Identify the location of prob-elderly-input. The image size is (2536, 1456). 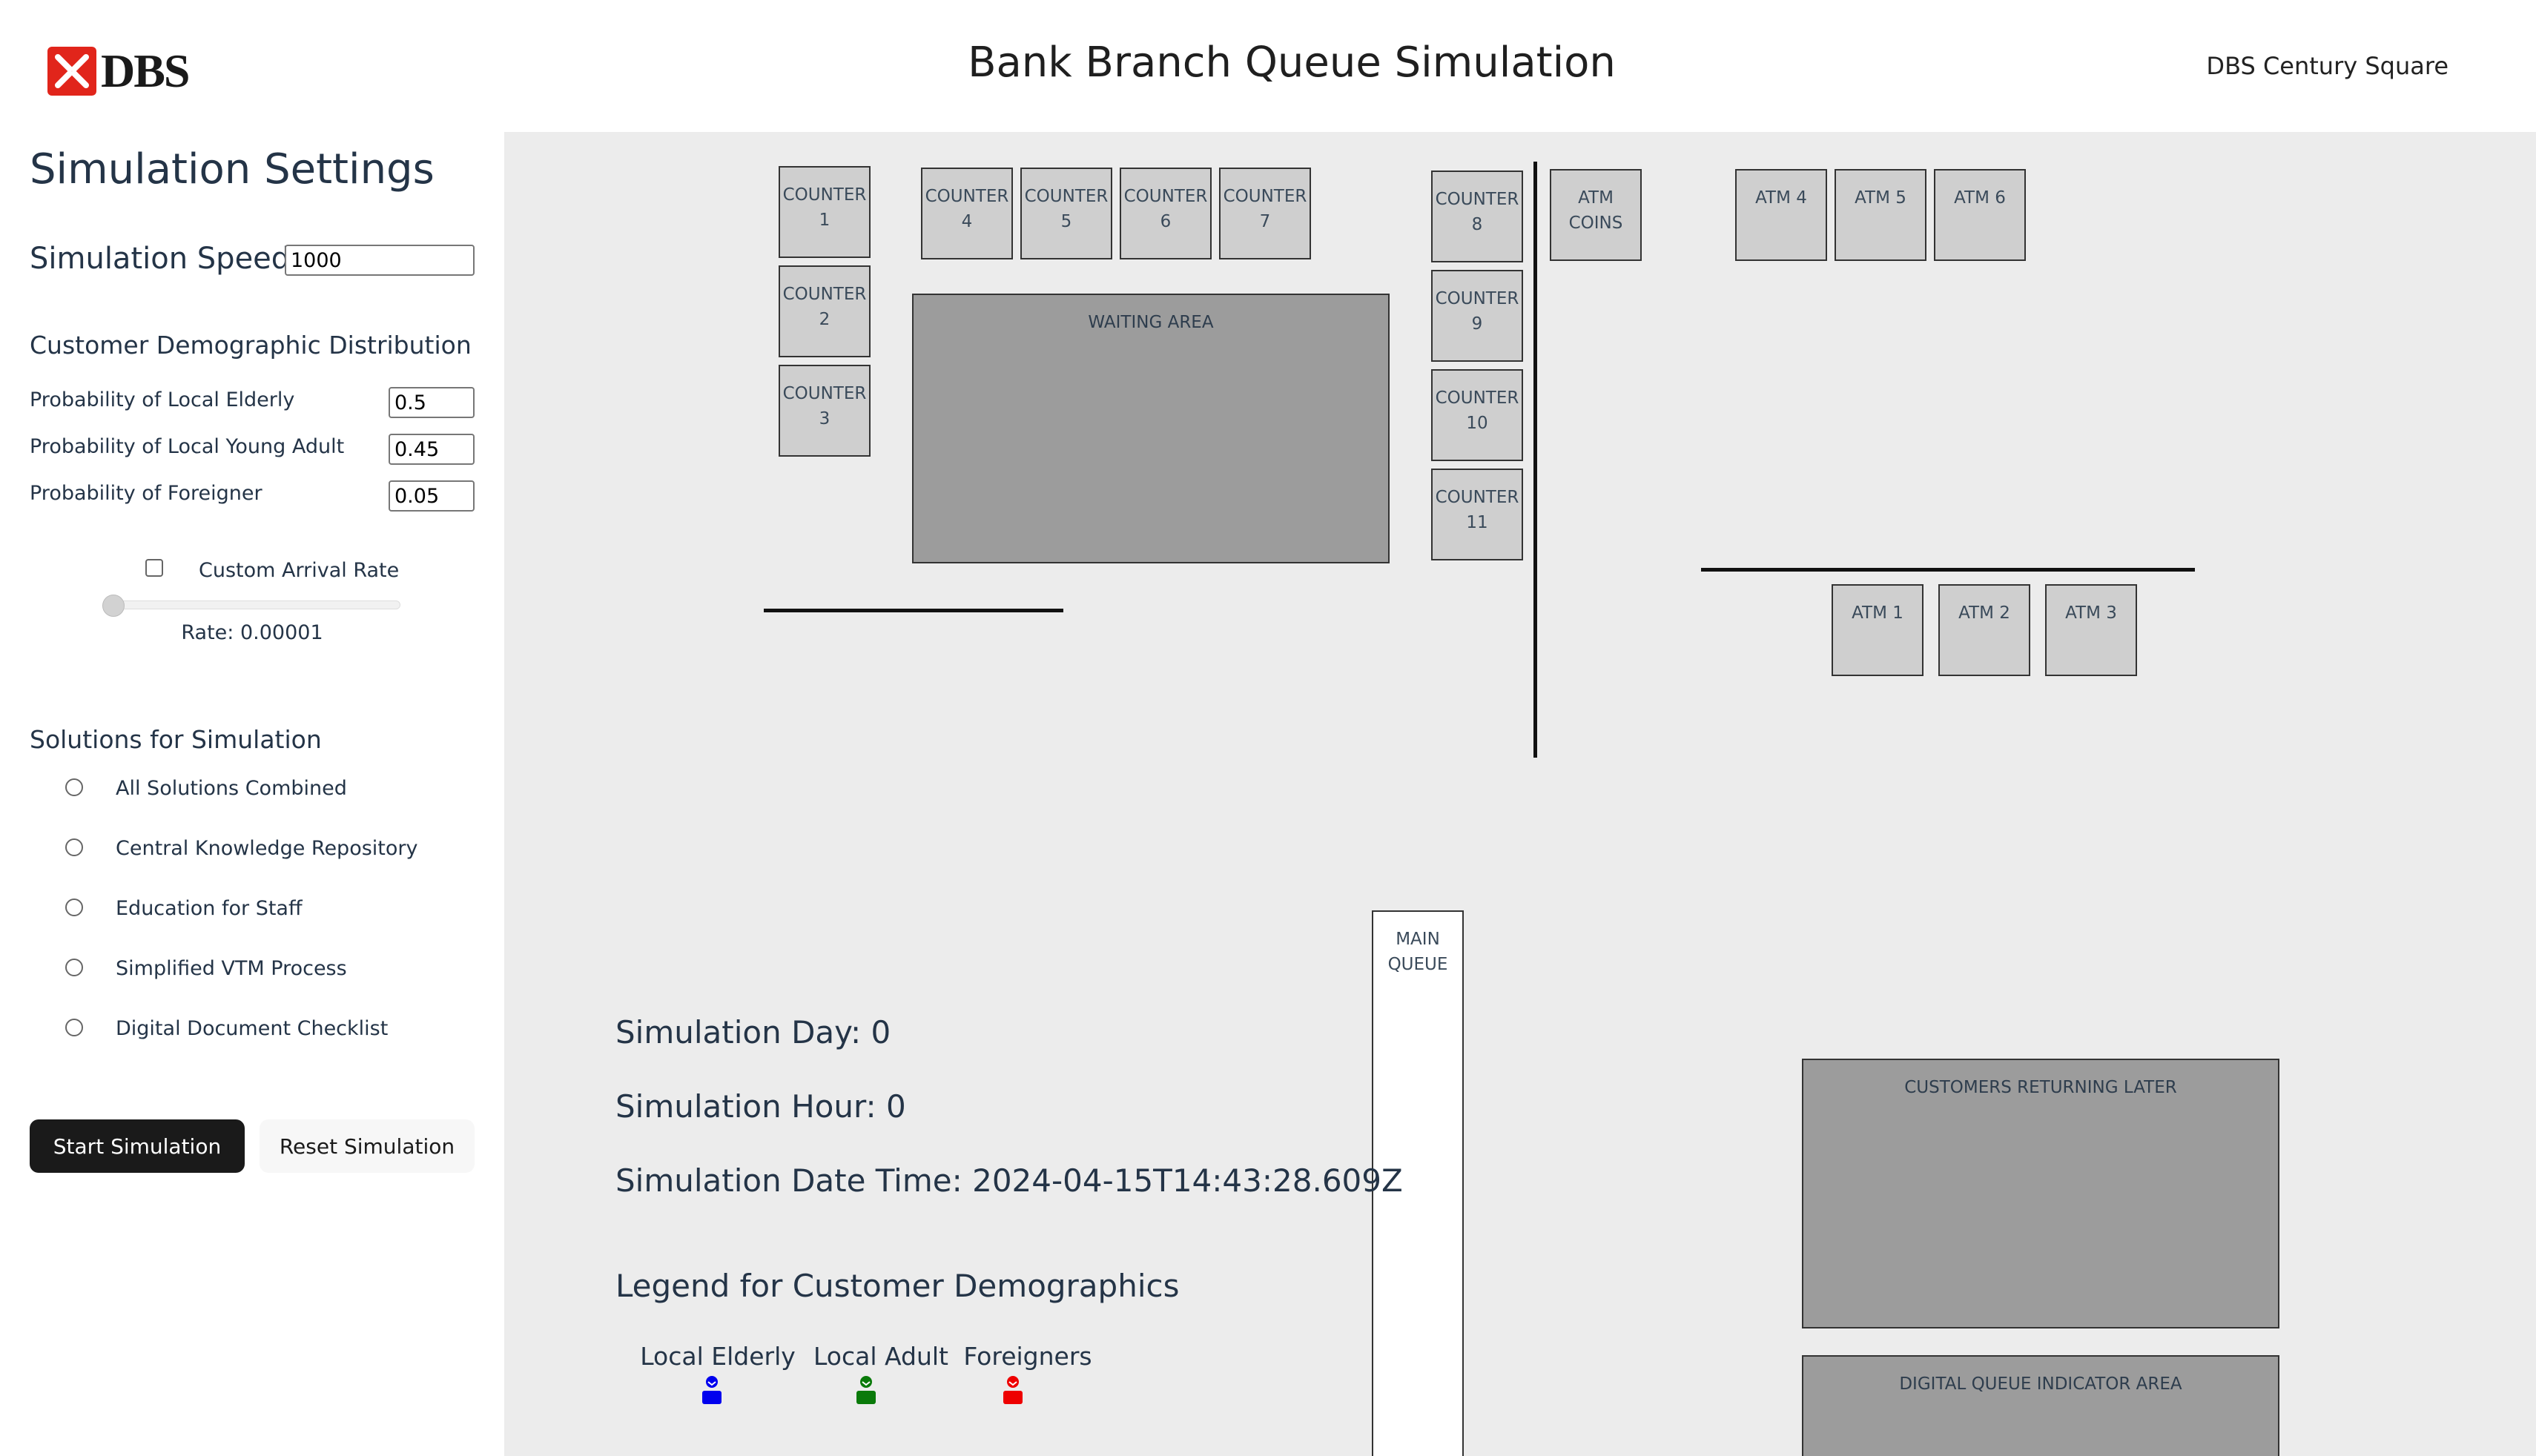
(432, 403).